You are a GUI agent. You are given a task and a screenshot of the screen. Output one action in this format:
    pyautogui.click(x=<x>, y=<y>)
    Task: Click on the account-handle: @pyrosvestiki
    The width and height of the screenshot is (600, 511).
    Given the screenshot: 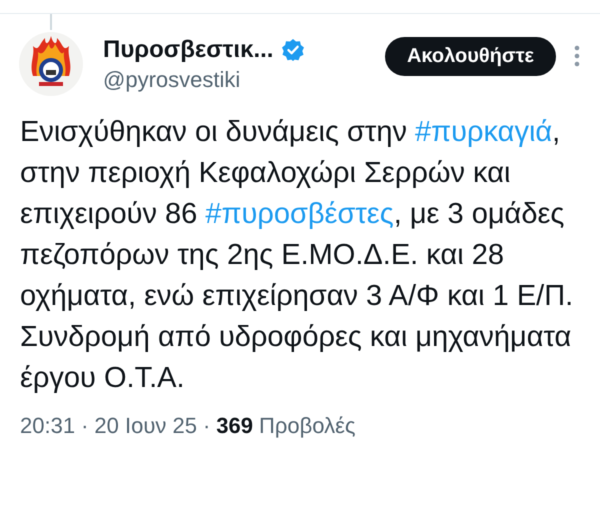 What is the action you would take?
    pyautogui.click(x=244, y=80)
    